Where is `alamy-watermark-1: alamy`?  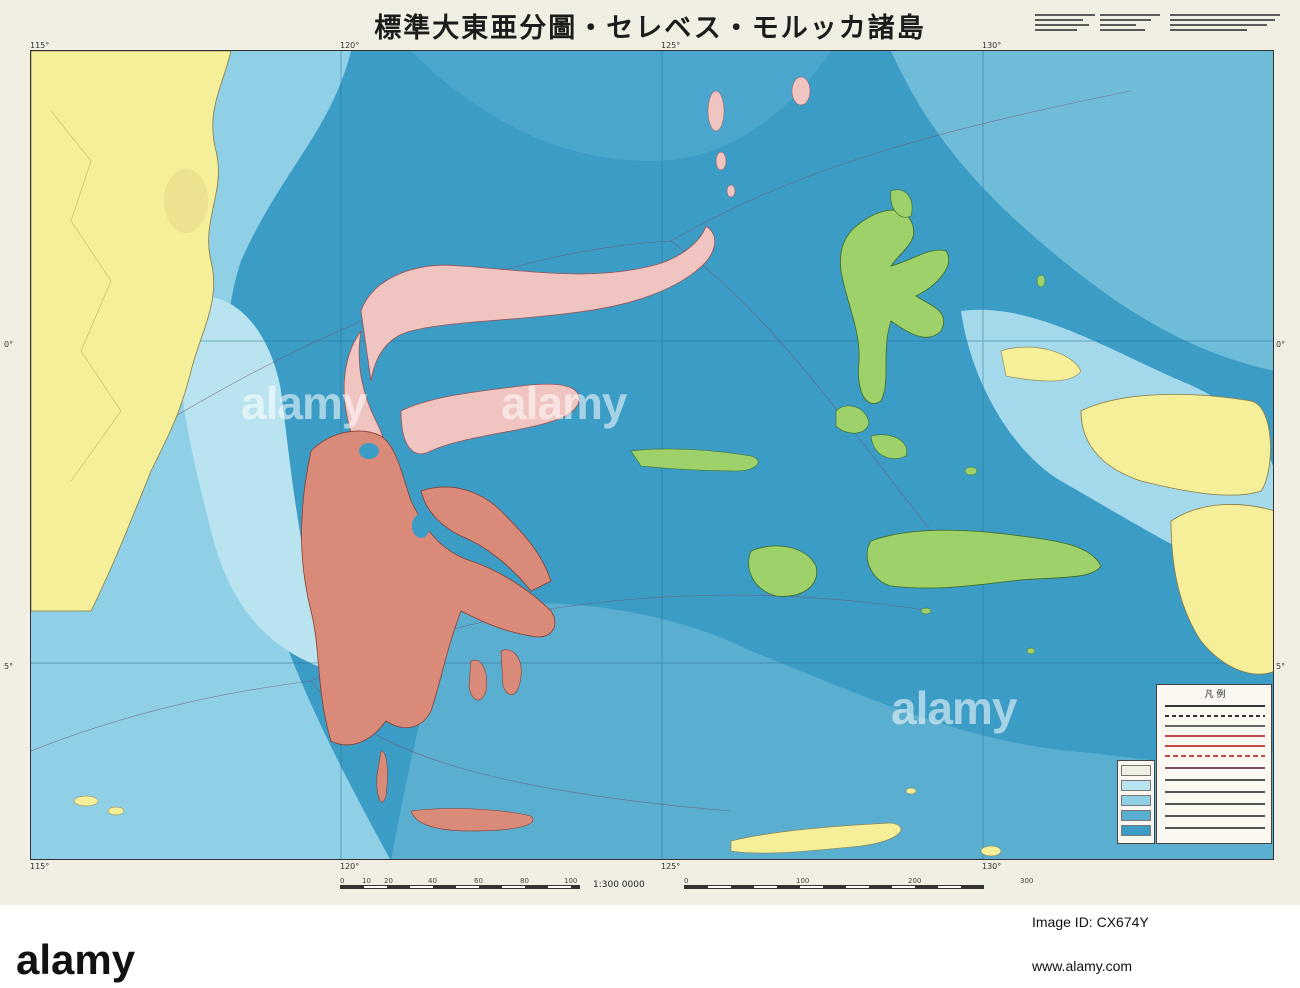
alamy-watermark-1: alamy is located at coordinates (304, 403).